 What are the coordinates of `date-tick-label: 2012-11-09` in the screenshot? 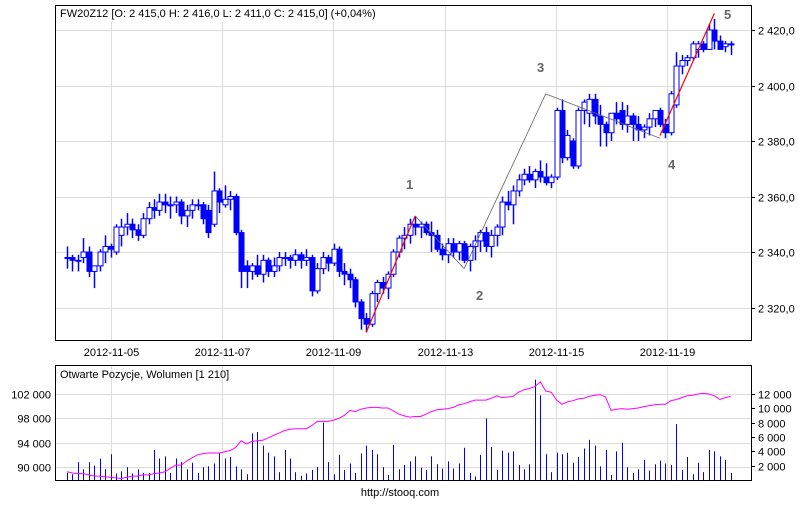 It's located at (333, 353).